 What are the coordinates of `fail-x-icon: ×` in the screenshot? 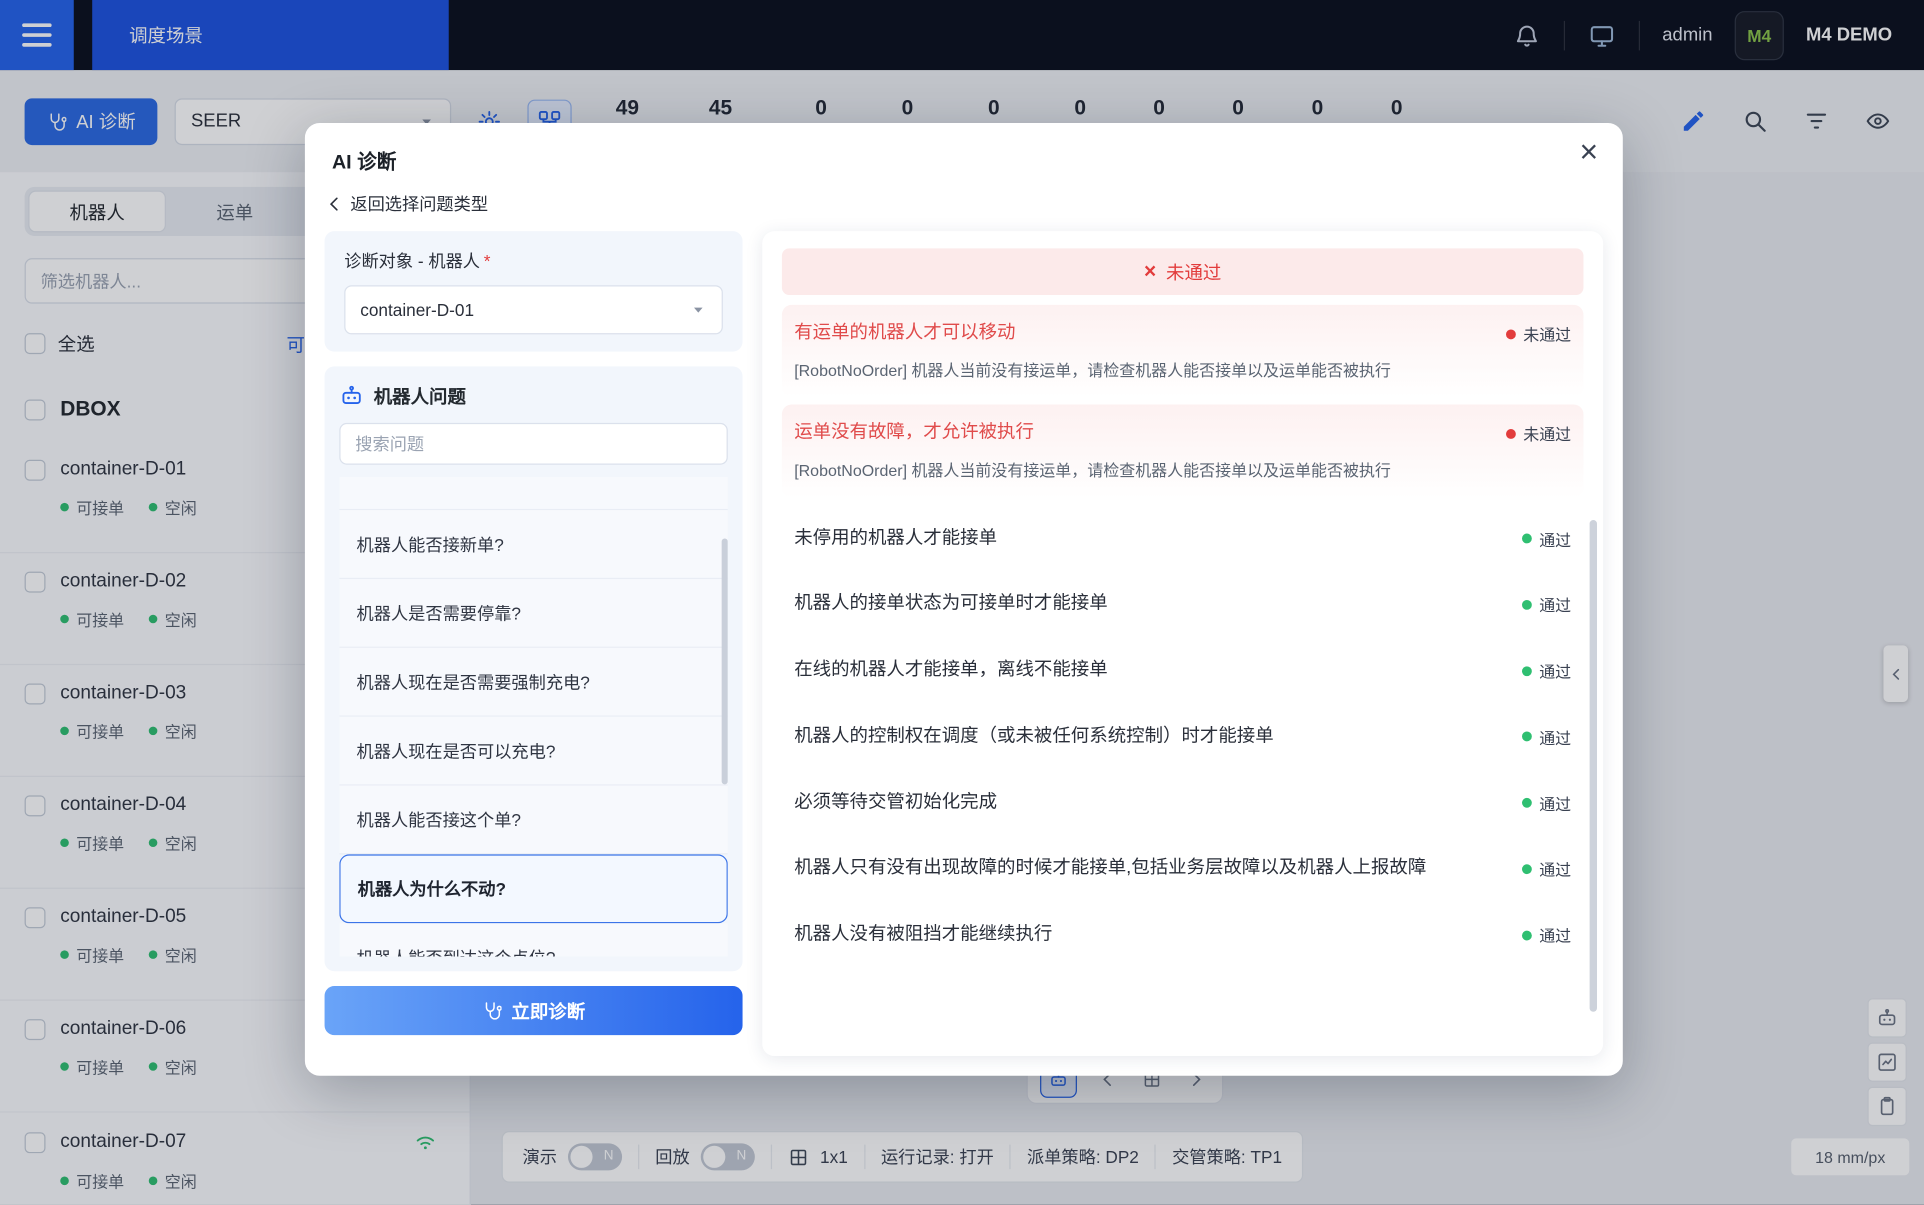 It's located at (1150, 271).